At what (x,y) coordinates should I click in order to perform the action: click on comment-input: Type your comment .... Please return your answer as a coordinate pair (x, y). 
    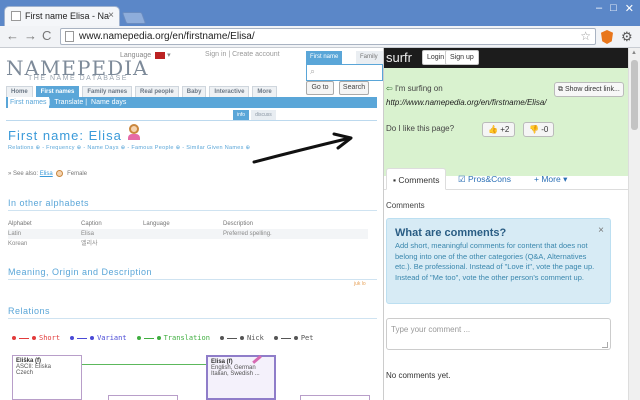
    Looking at the image, I should click on (498, 334).